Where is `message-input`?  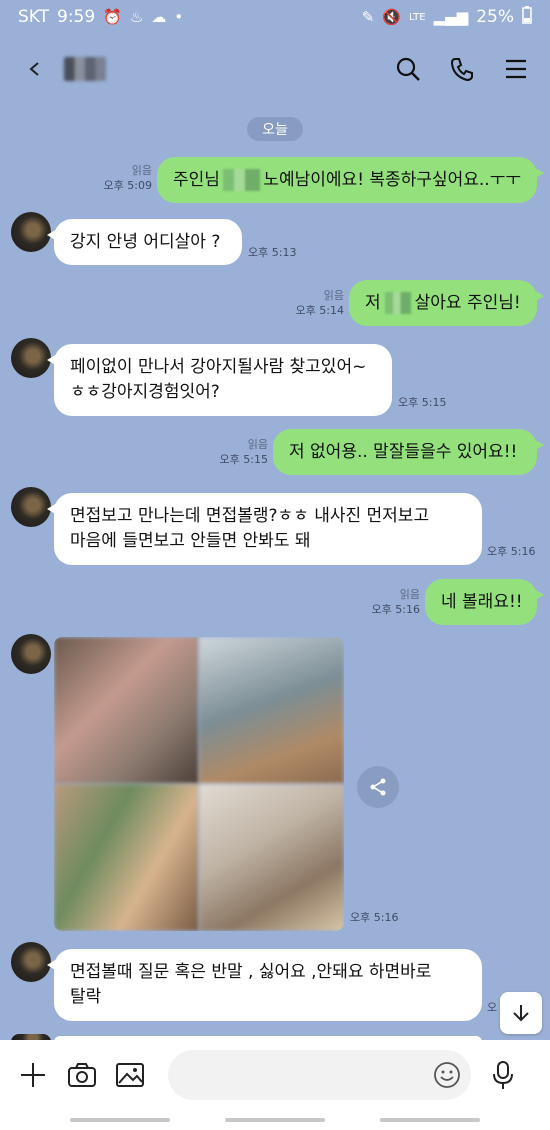 message-input is located at coordinates (319, 1075).